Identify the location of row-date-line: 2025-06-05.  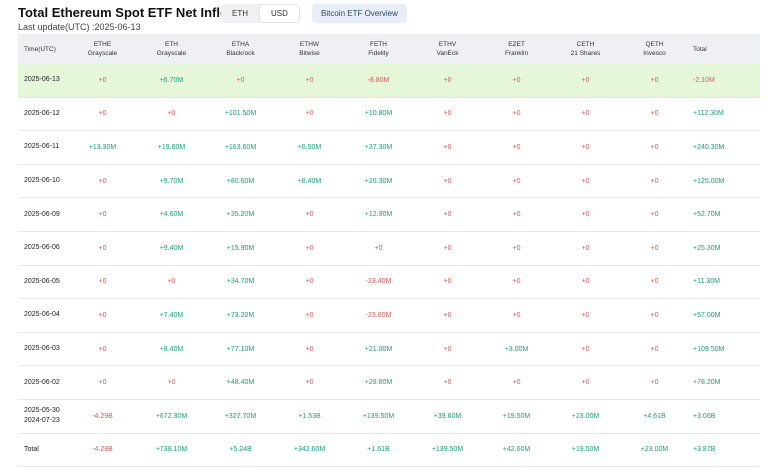
(42, 281).